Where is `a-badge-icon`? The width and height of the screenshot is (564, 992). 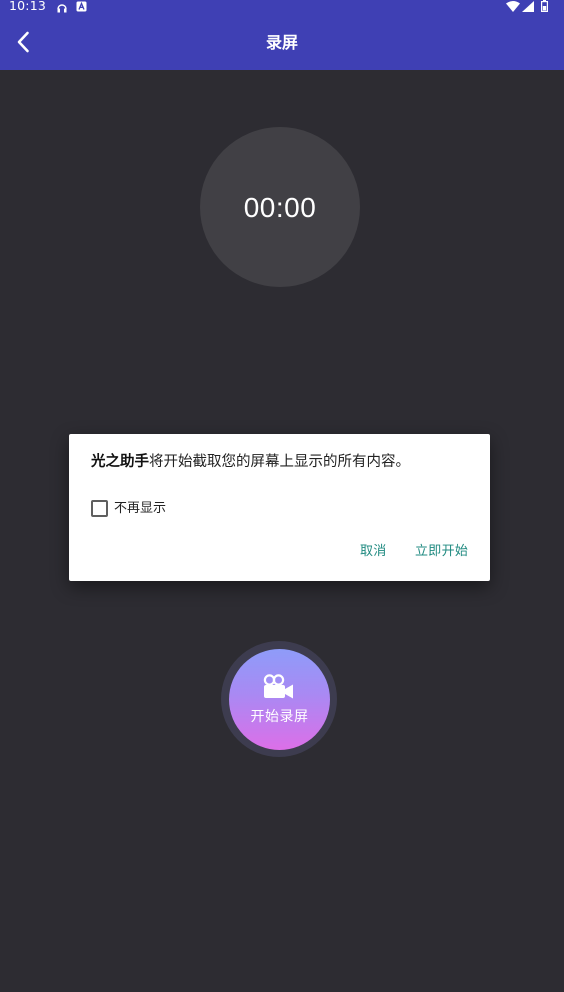 a-badge-icon is located at coordinates (81, 8).